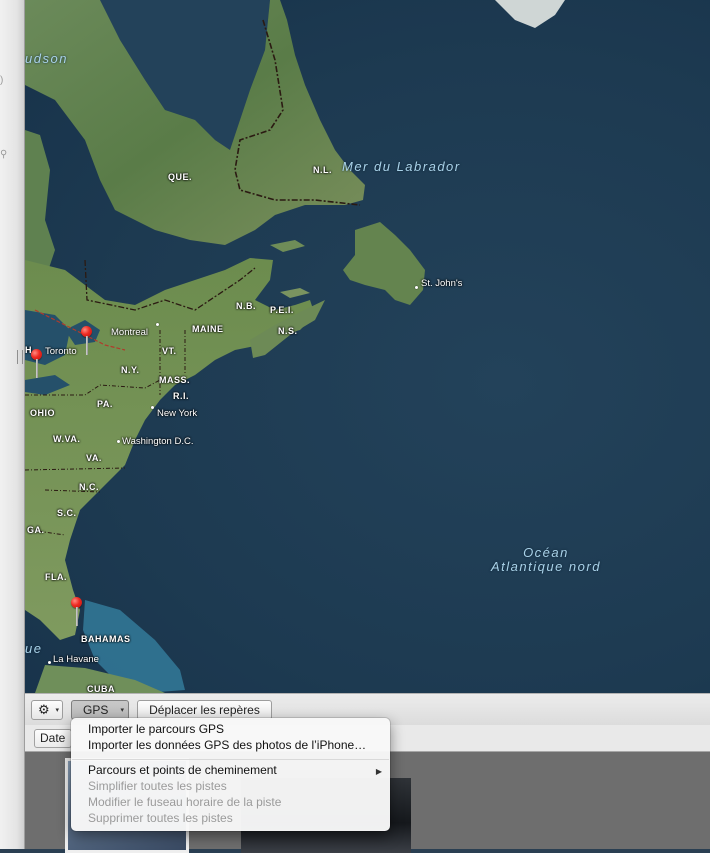 The width and height of the screenshot is (710, 853). What do you see at coordinates (246, 306) in the screenshot?
I see `map-label-new-brunswick: N.B.` at bounding box center [246, 306].